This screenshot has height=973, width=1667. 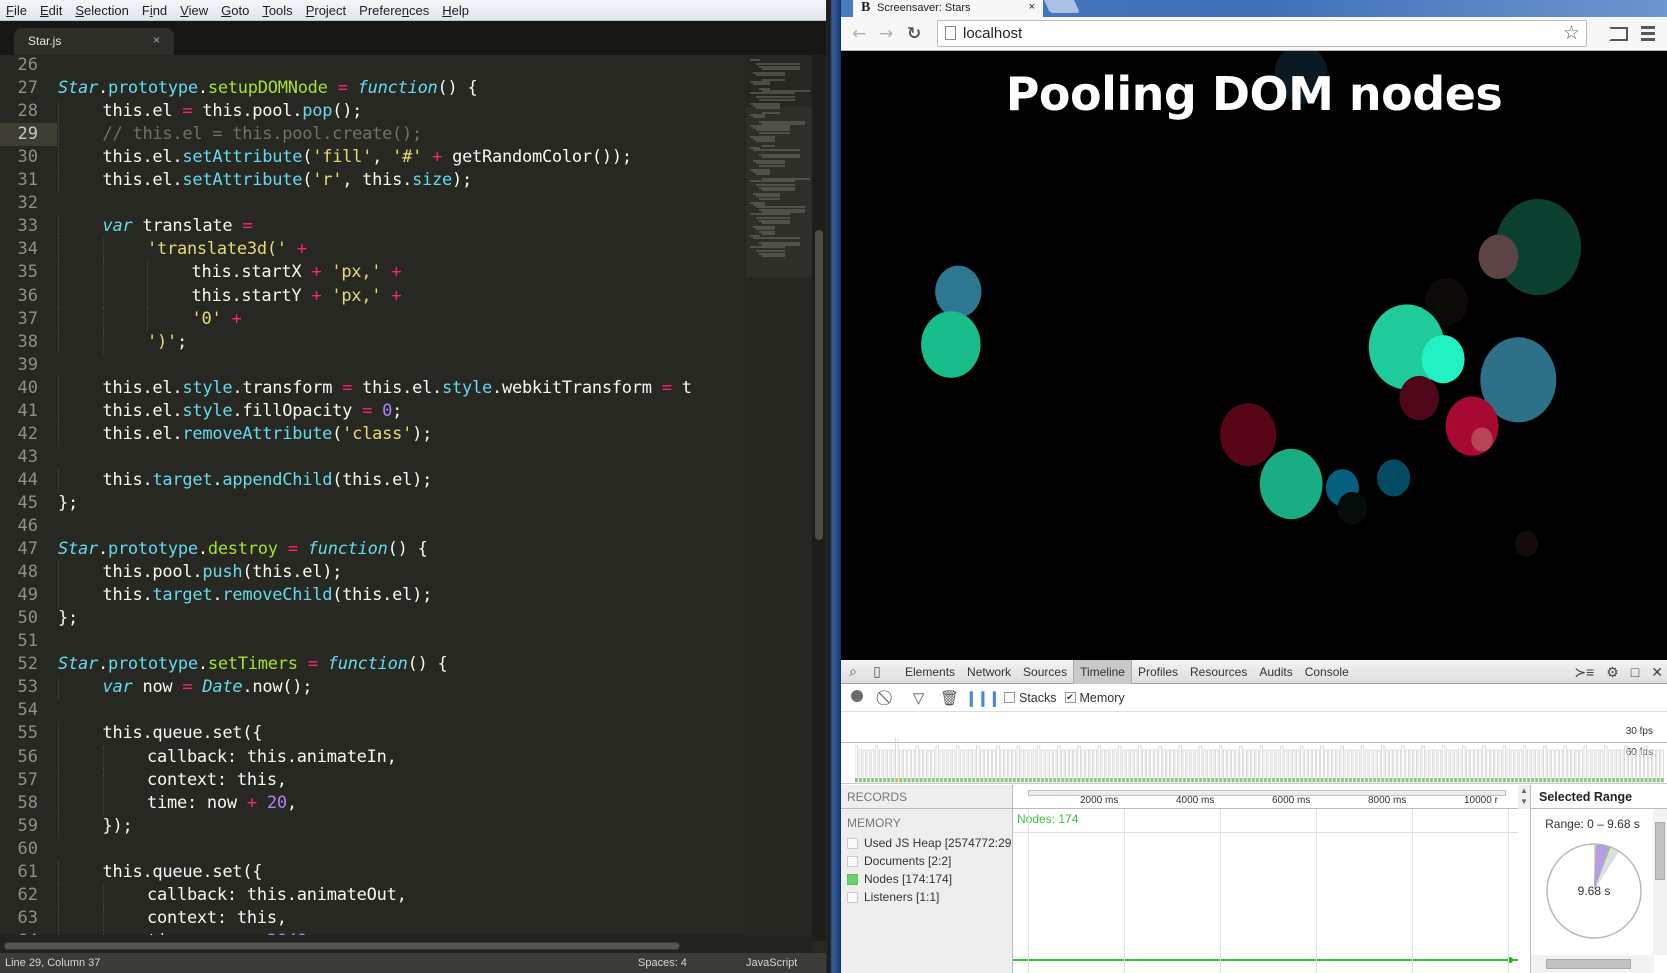 What do you see at coordinates (456, 10) in the screenshot?
I see `menu-help: Help` at bounding box center [456, 10].